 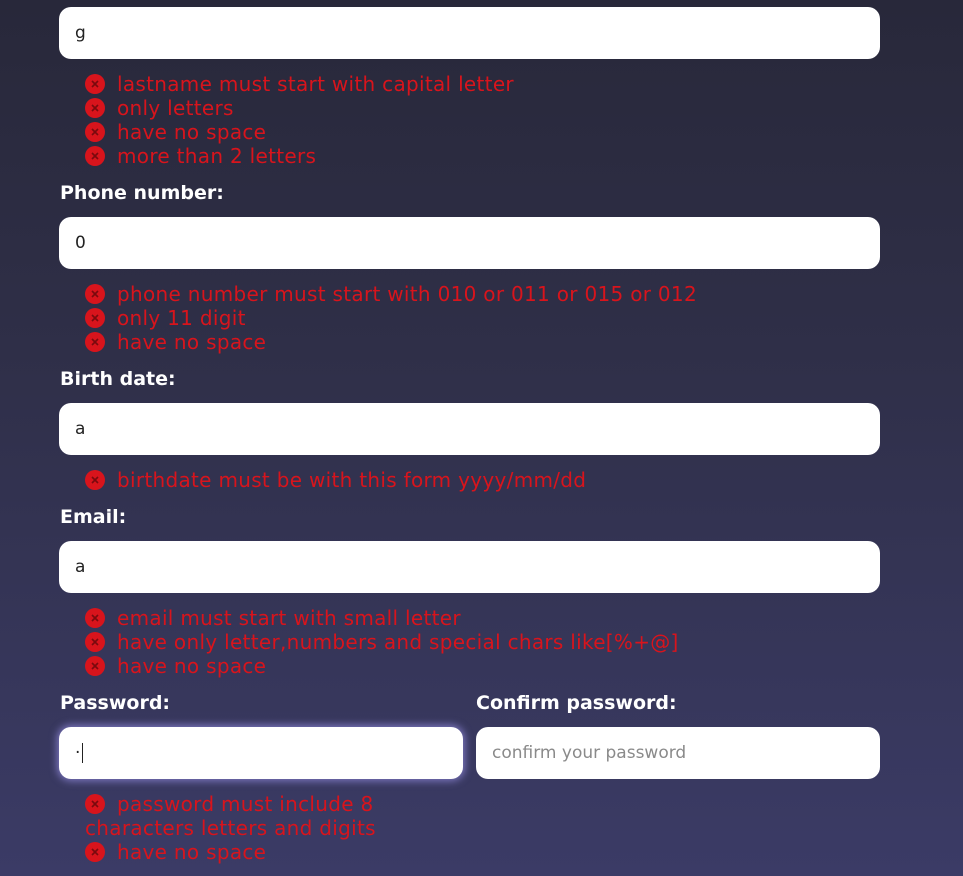 What do you see at coordinates (261, 753) in the screenshot?
I see `password-input: ·` at bounding box center [261, 753].